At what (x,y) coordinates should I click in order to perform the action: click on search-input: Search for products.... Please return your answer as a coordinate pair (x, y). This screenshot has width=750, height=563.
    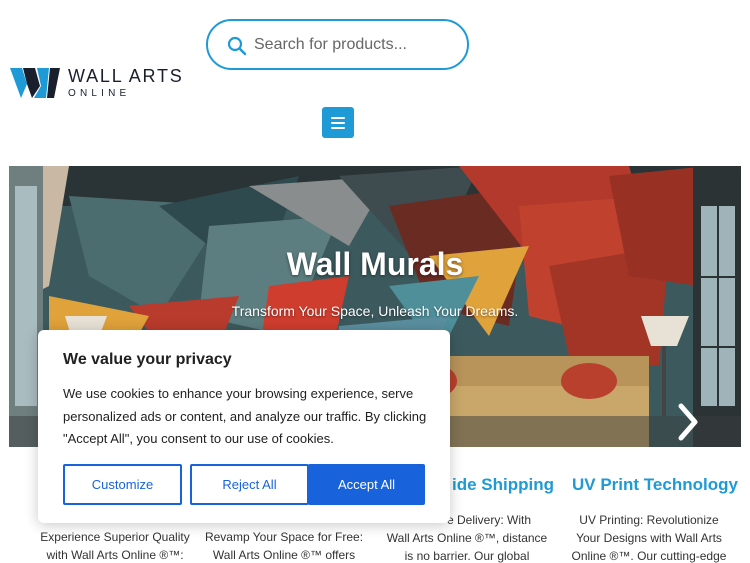
    Looking at the image, I should click on (330, 45).